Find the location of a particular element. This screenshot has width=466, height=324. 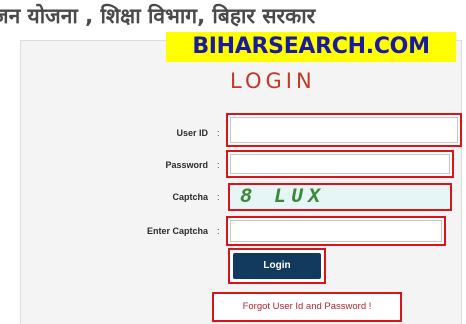

forgot-link-highlight: Forgot User Id and Password ! is located at coordinates (307, 307).